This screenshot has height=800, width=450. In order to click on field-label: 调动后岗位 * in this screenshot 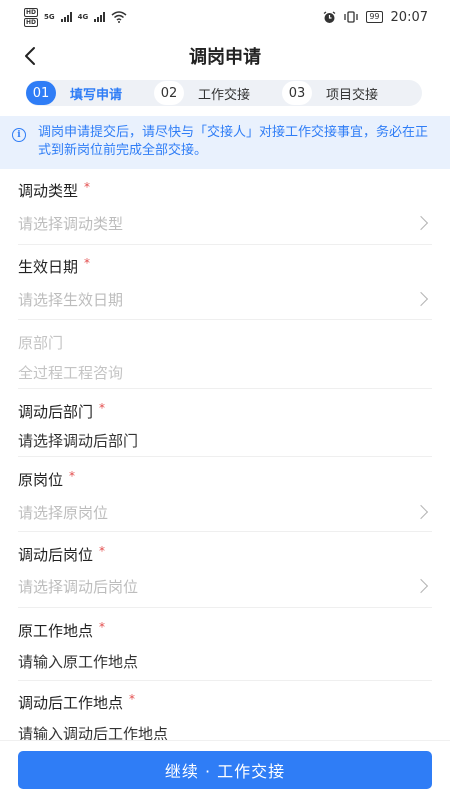, I will do `click(62, 554)`.